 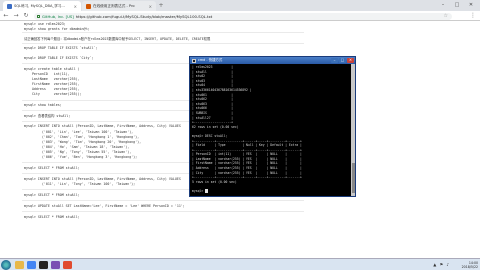 I want to click on code-line: mysql> use rdlms2023;, so click(x=45, y=24).